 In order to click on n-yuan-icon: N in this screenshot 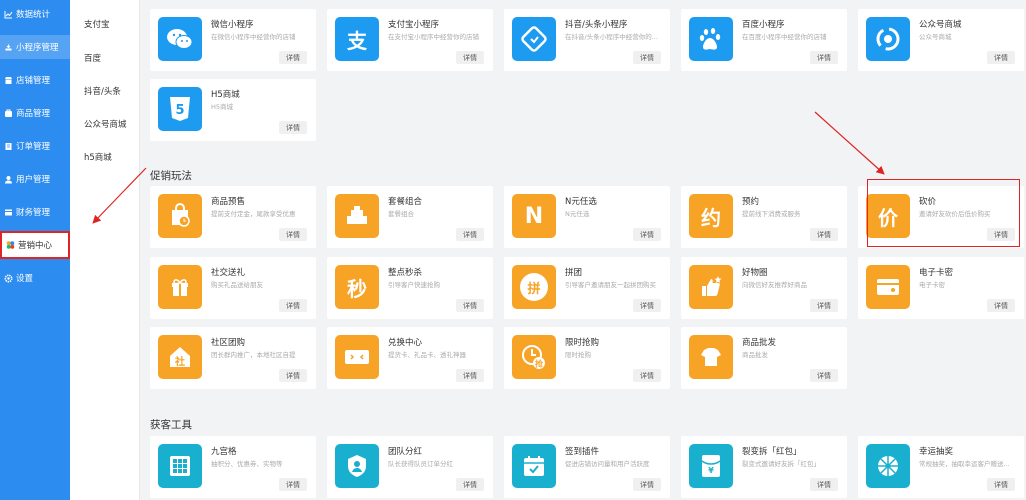, I will do `click(534, 216)`.